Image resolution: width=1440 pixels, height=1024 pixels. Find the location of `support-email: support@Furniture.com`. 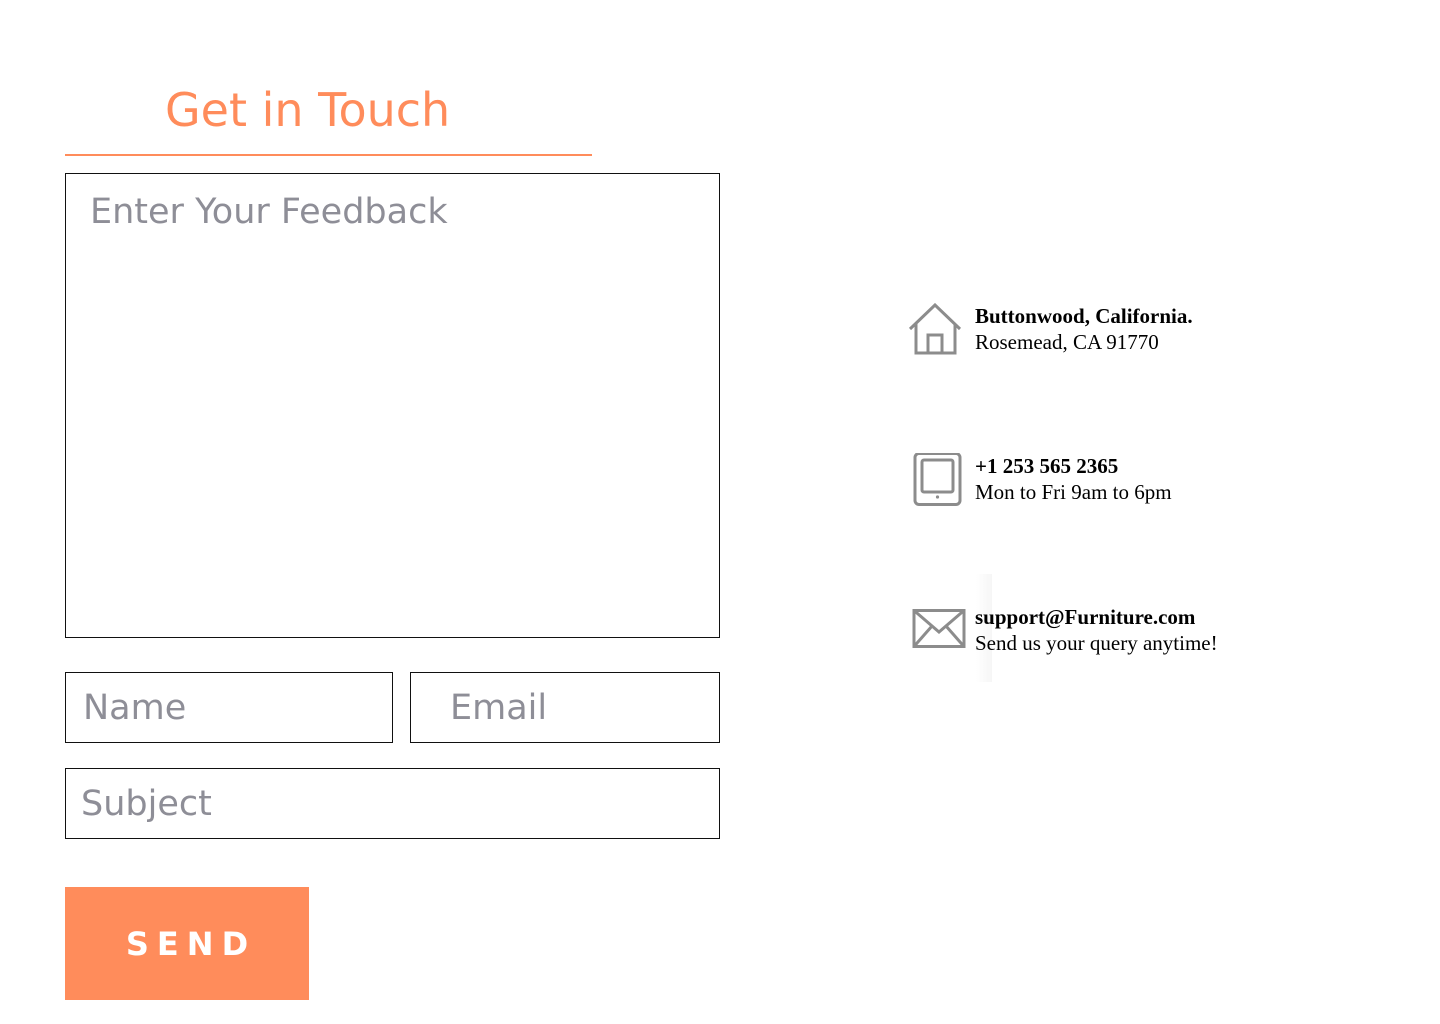

support-email: support@Furniture.com is located at coordinates (1096, 617).